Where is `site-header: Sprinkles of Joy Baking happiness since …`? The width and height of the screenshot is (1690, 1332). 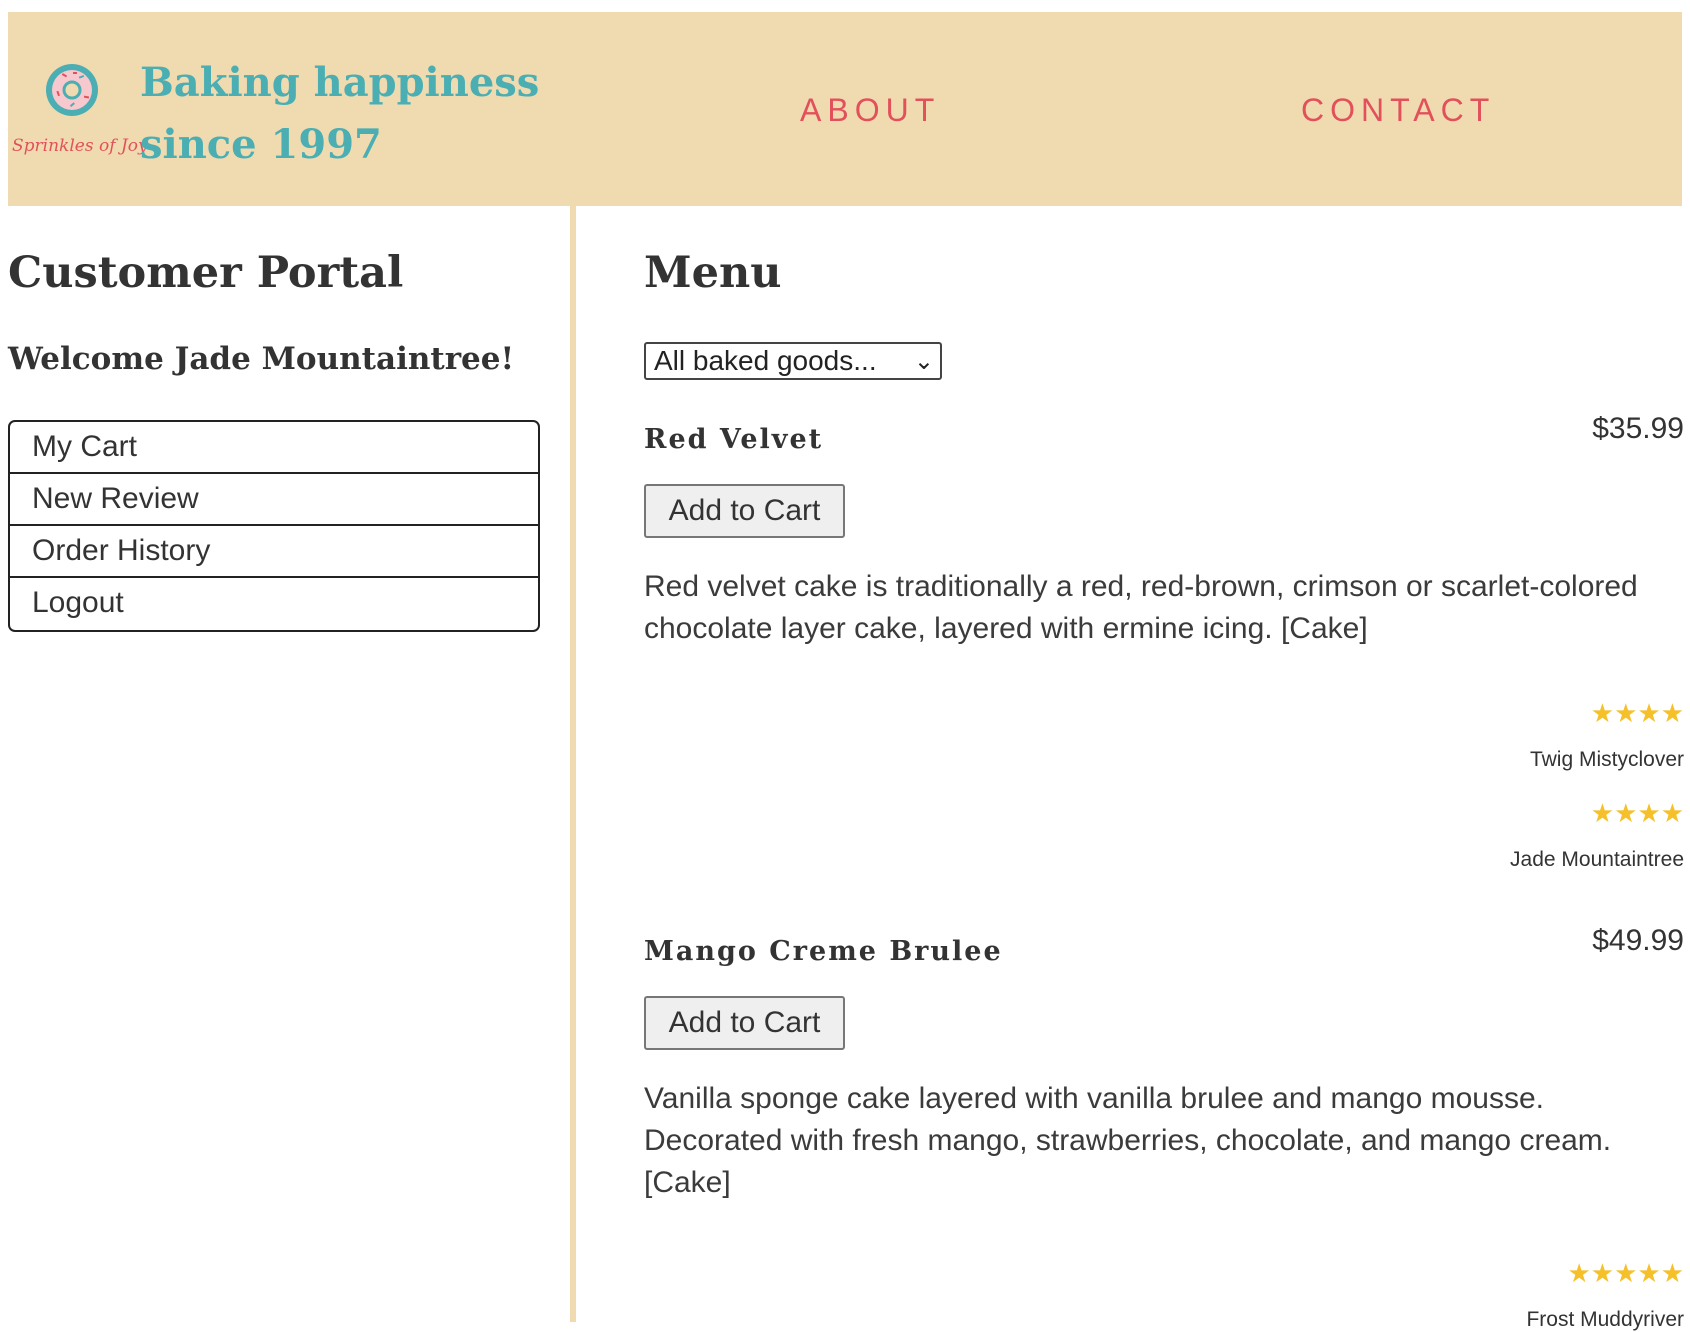 site-header: Sprinkles of Joy Baking happiness since … is located at coordinates (845, 109).